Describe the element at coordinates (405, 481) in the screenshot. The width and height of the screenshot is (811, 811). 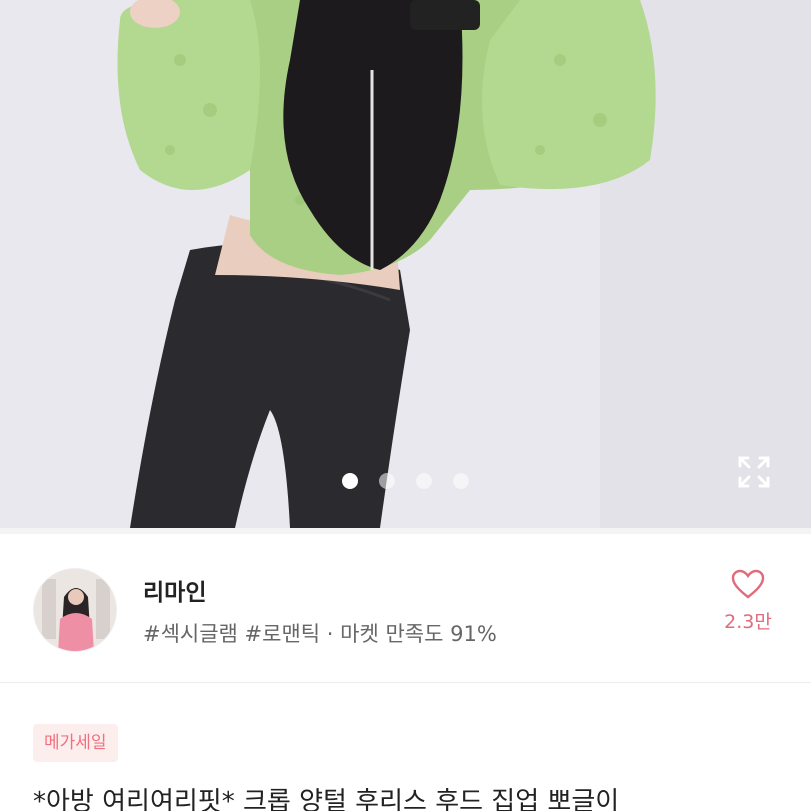
I see `carousel-indicator` at that location.